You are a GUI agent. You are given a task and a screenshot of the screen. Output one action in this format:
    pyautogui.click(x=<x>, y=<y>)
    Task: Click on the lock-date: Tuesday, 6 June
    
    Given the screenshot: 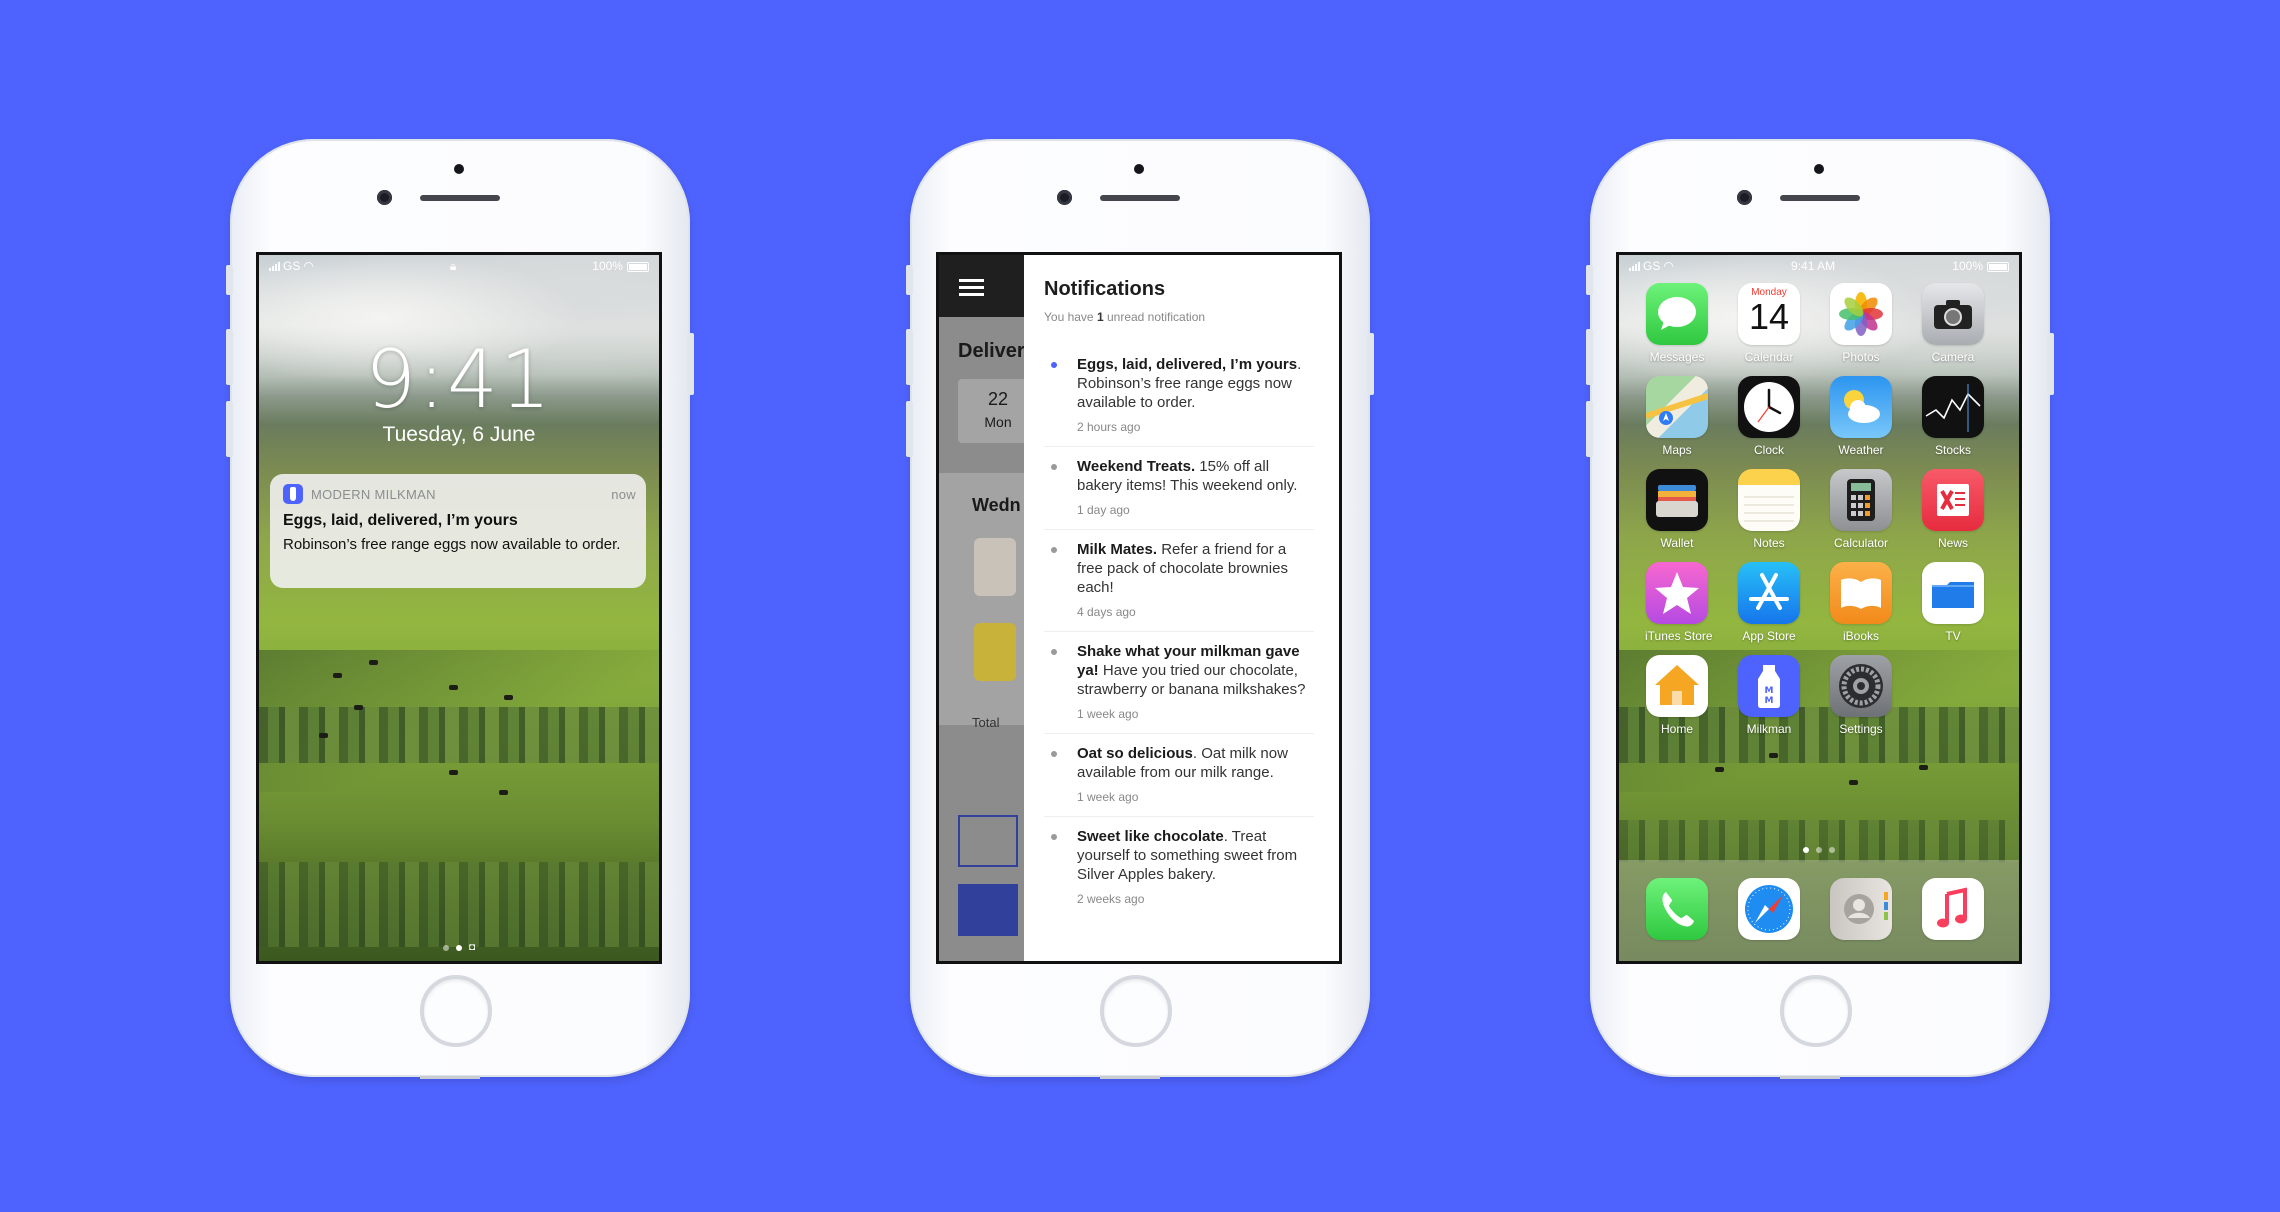 What is the action you would take?
    pyautogui.click(x=459, y=434)
    